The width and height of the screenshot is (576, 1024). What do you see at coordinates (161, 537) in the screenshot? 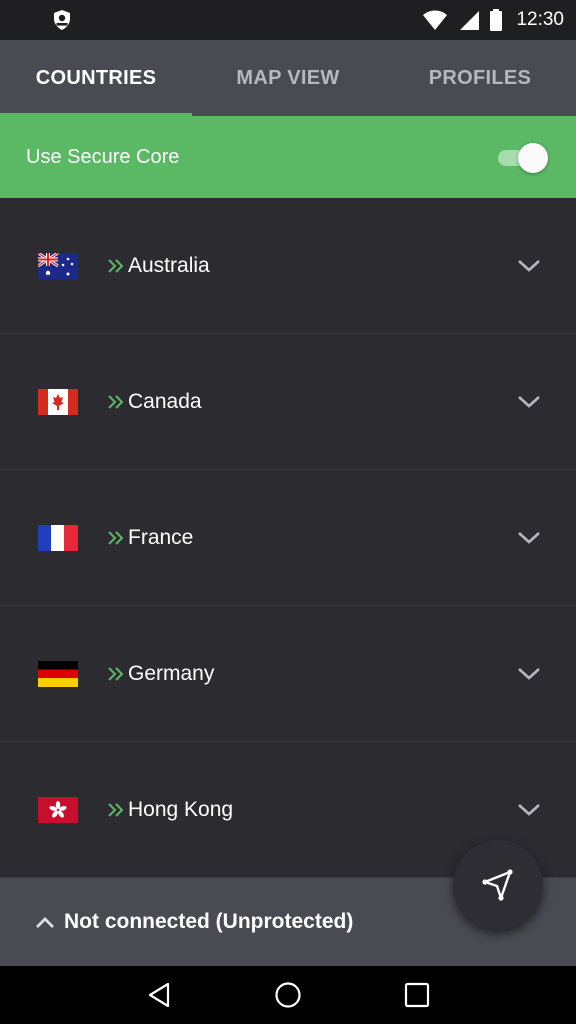
I see `country-name: France` at bounding box center [161, 537].